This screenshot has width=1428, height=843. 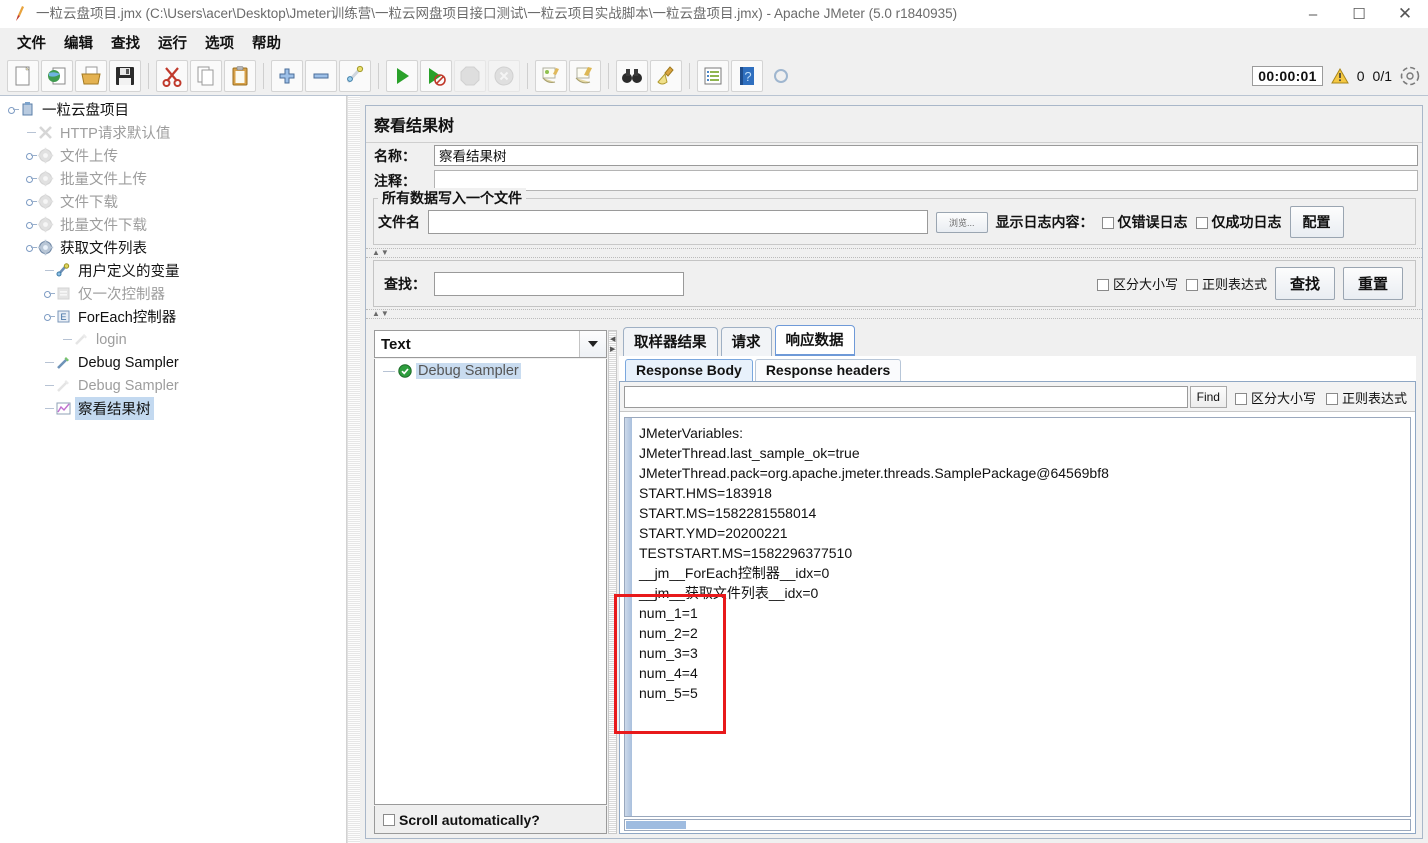 I want to click on search-button: 查找, so click(x=1304, y=283).